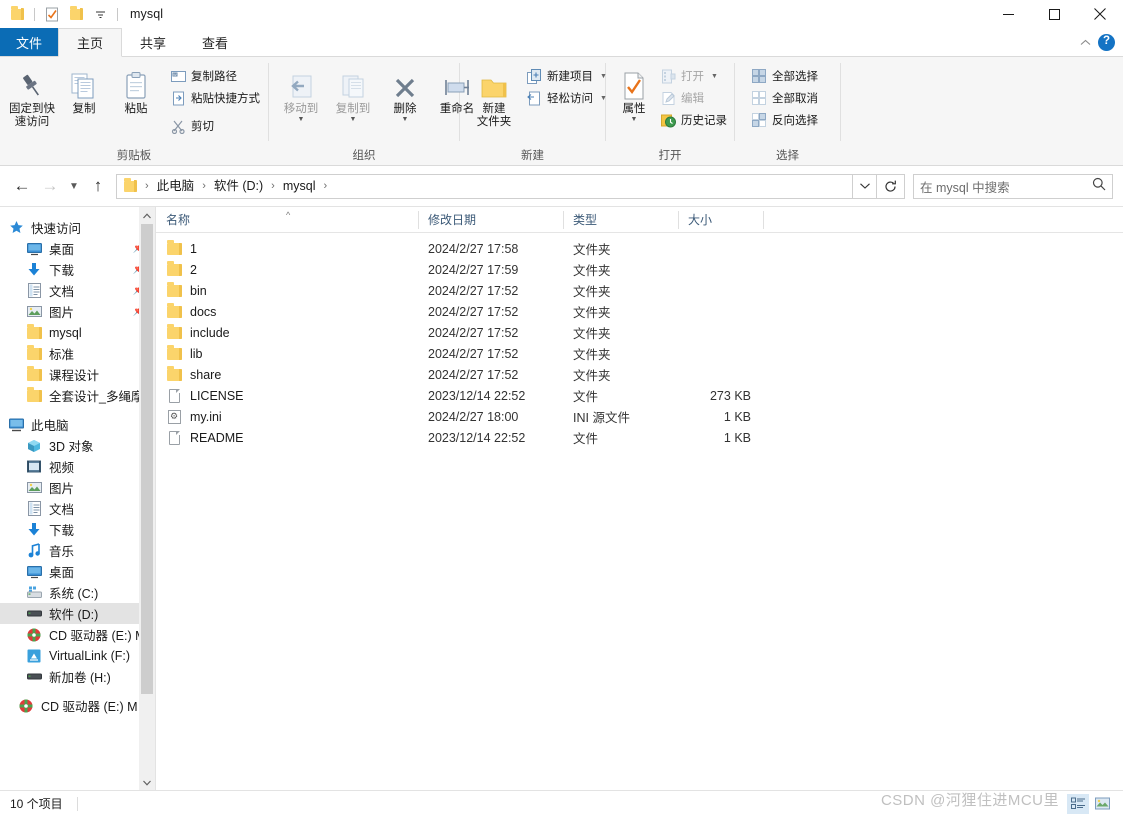 This screenshot has height=816, width=1123. What do you see at coordinates (98, 186) in the screenshot?
I see `up-button: ↑` at bounding box center [98, 186].